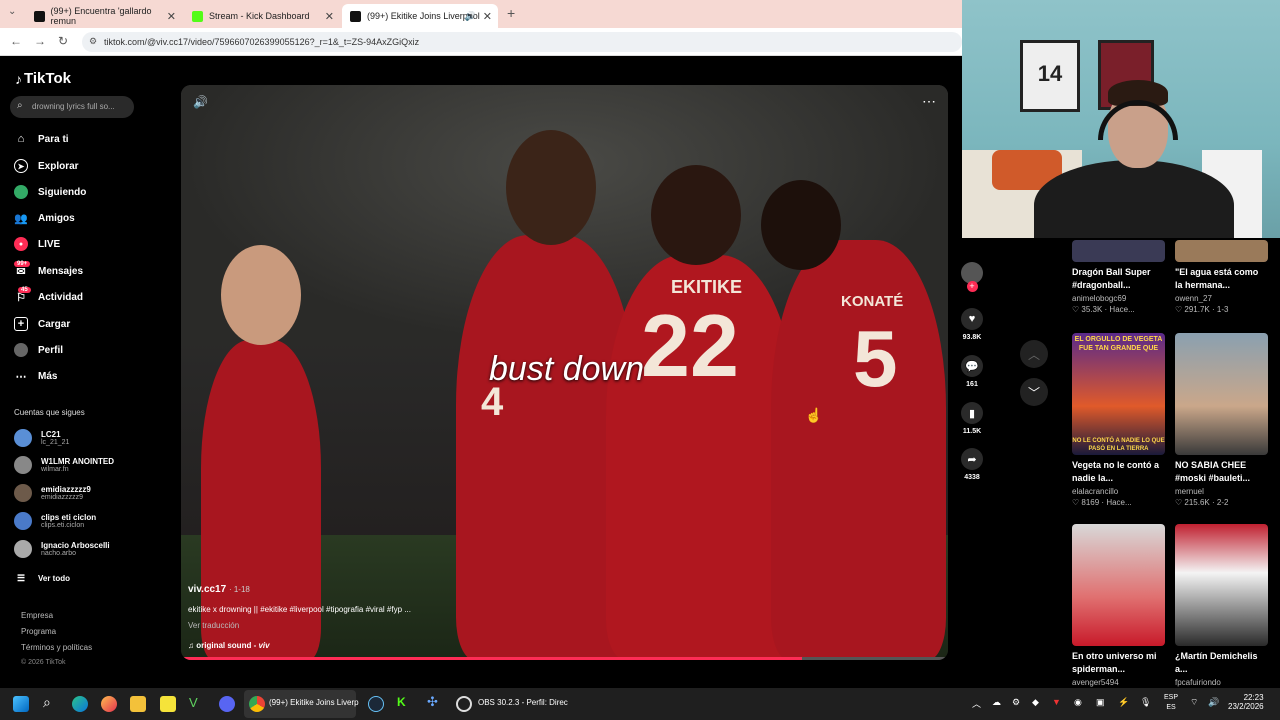 Image resolution: width=1280 pixels, height=720 pixels. I want to click on edge-icon, so click(80, 704).